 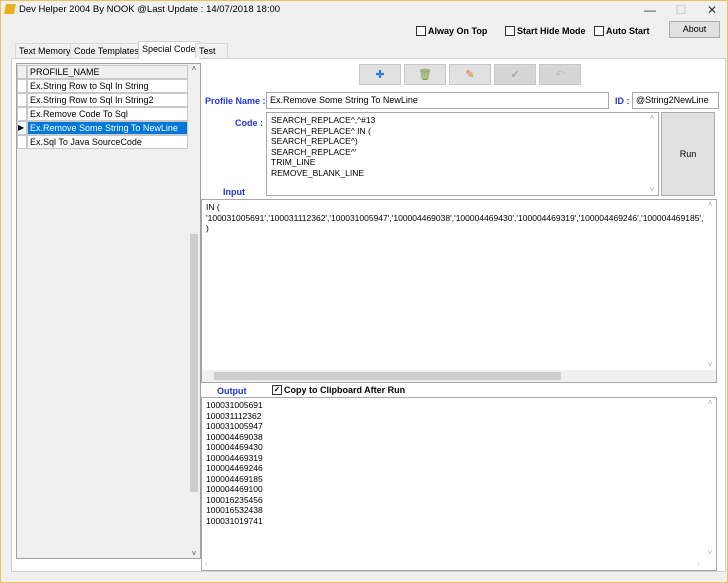 What do you see at coordinates (470, 74) in the screenshot?
I see `edit-button: ✎` at bounding box center [470, 74].